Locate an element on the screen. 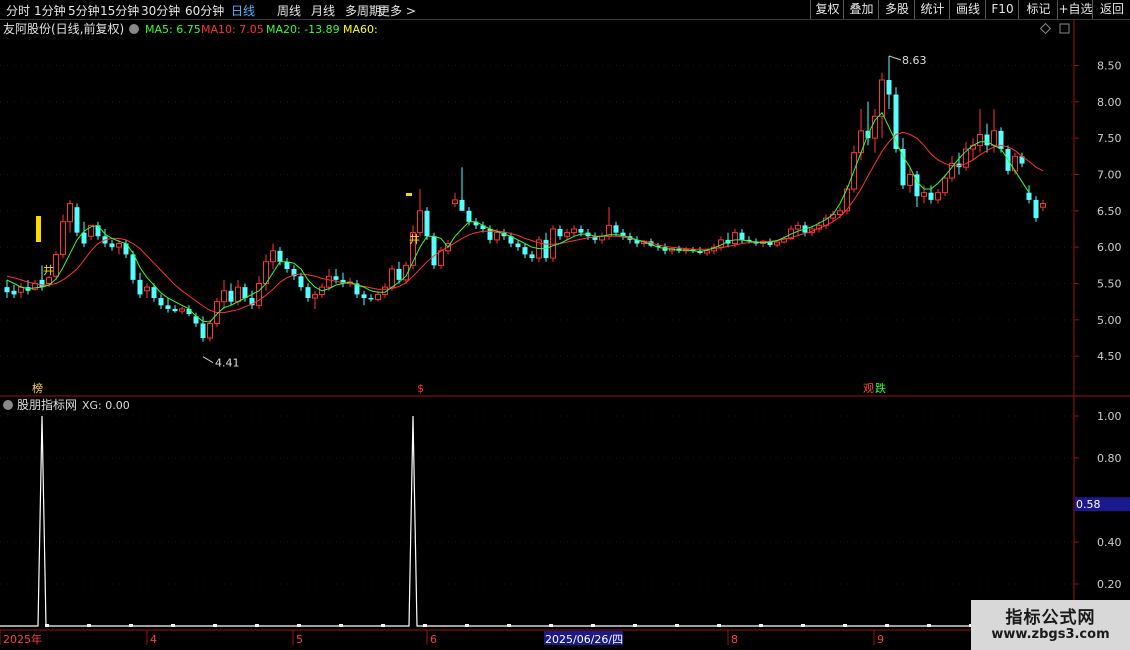 The image size is (1130, 650). date-label: 8 is located at coordinates (734, 639).